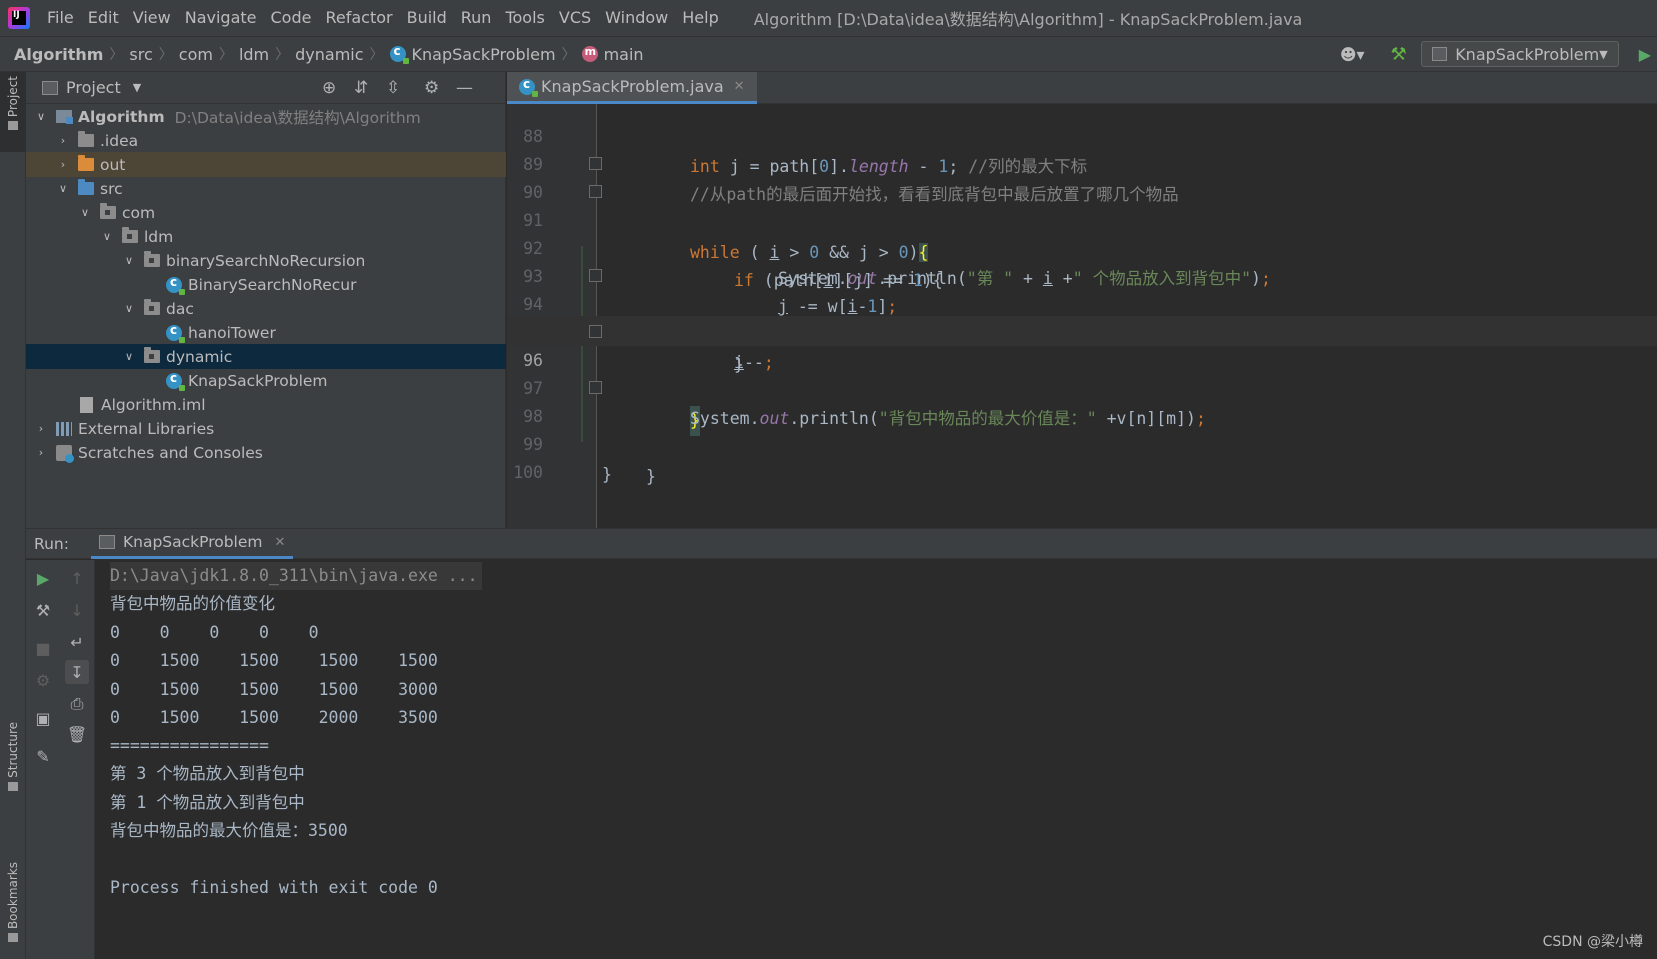  Describe the element at coordinates (266, 404) in the screenshot. I see `tree-item-algorithm-iml: Algorithm.iml` at that location.